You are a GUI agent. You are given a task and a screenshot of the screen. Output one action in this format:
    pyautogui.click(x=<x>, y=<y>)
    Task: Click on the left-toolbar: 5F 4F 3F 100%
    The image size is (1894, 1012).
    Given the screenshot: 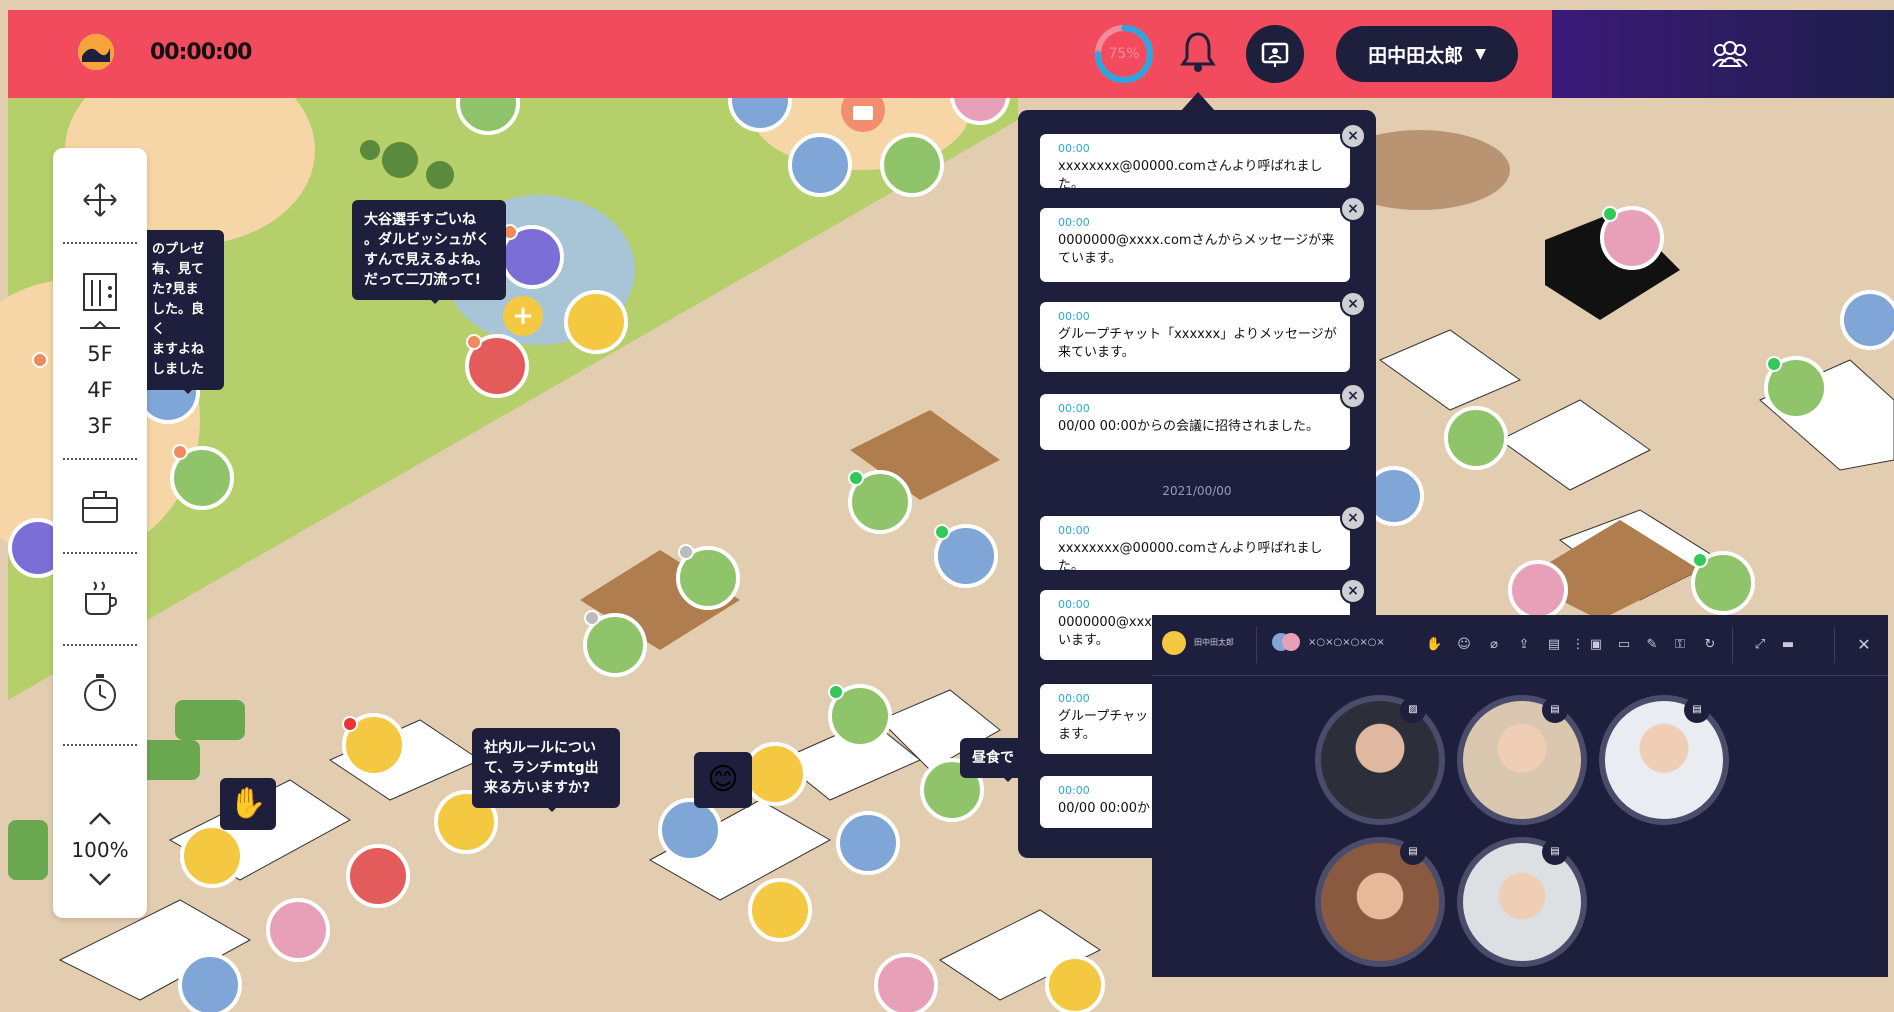 What is the action you would take?
    pyautogui.click(x=100, y=533)
    